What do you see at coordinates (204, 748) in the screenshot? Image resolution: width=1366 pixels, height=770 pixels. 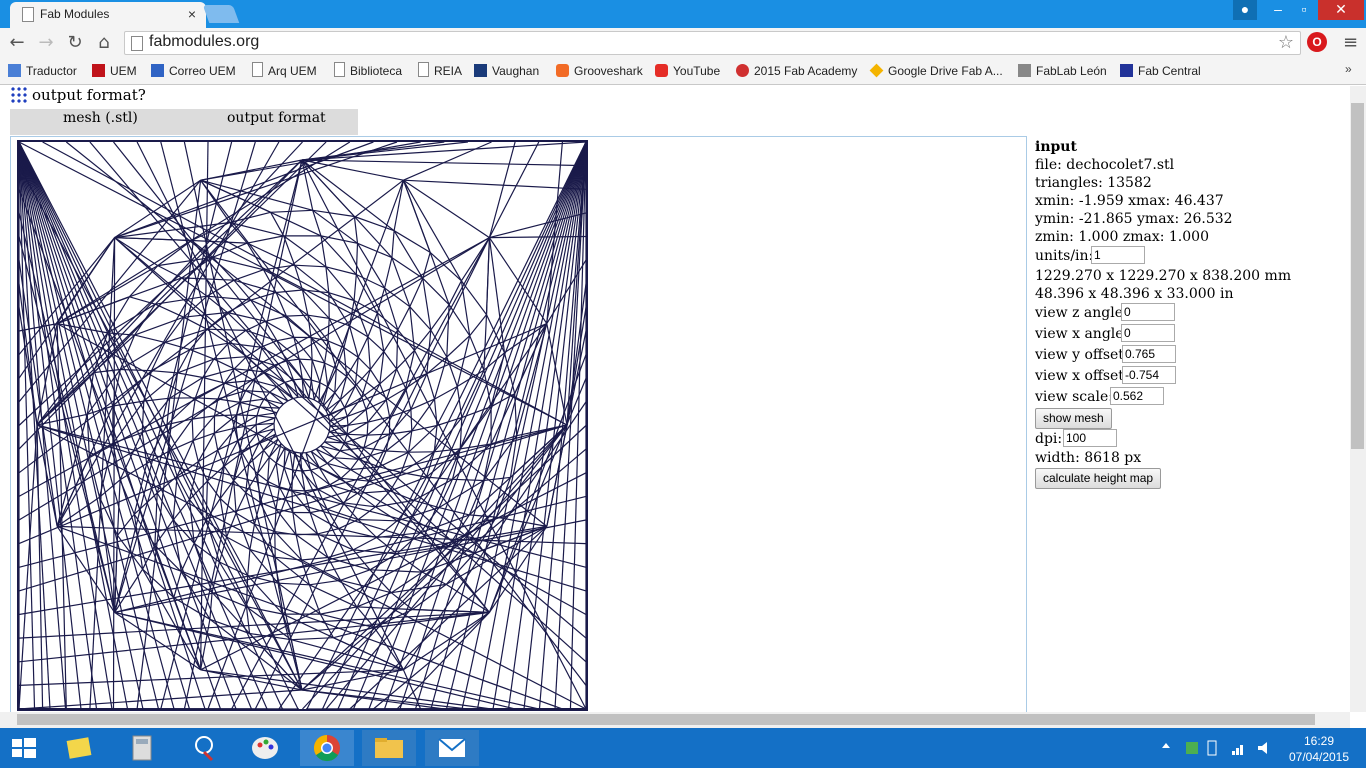 I see `snipping-tool-icon` at bounding box center [204, 748].